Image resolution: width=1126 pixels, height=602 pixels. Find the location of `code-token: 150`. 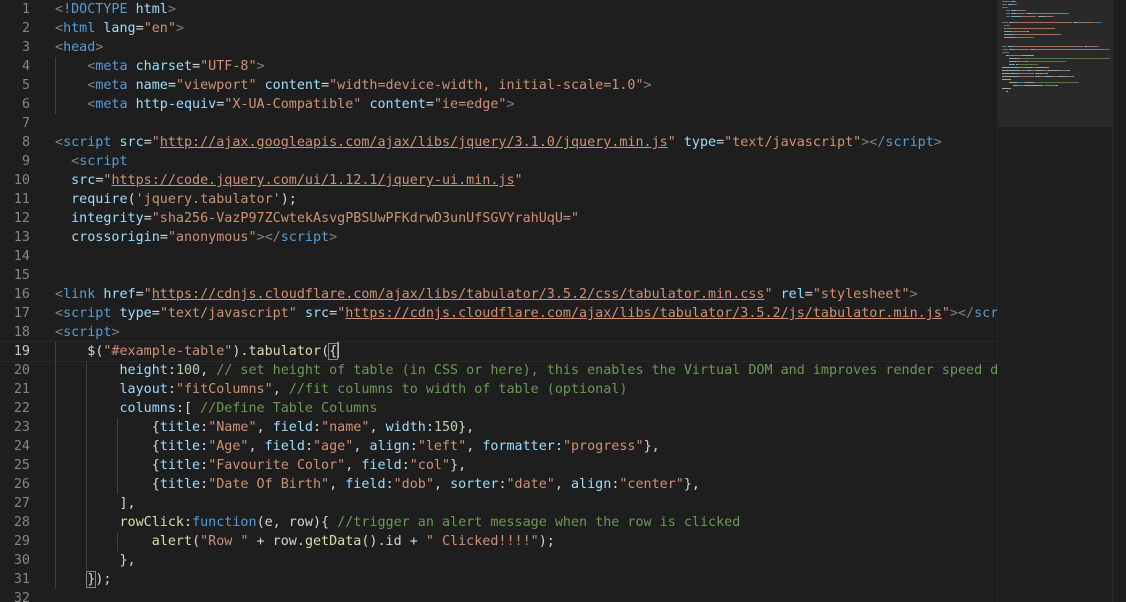

code-token: 150 is located at coordinates (446, 427).